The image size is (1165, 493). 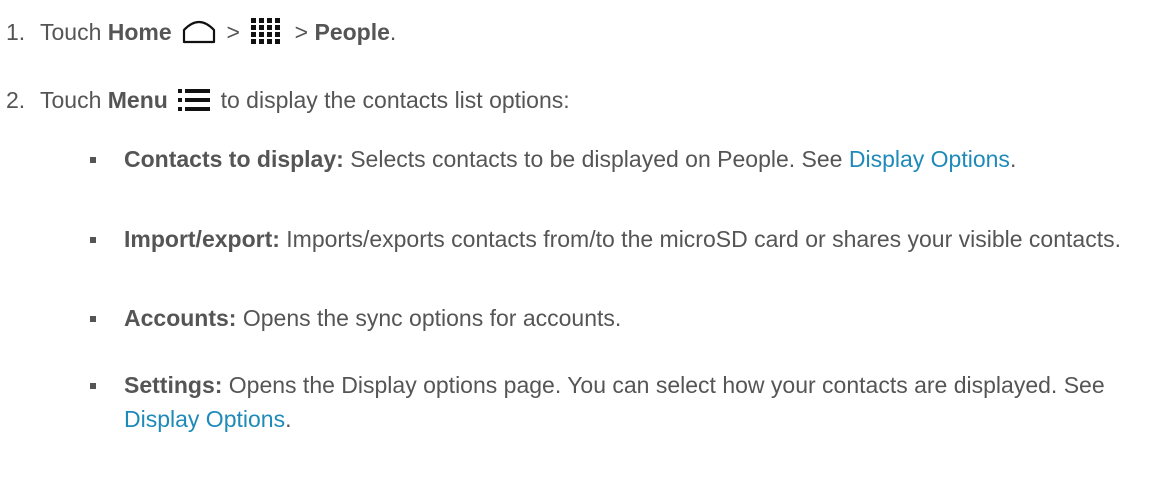 What do you see at coordinates (194, 99) in the screenshot?
I see `menu-lines-icon` at bounding box center [194, 99].